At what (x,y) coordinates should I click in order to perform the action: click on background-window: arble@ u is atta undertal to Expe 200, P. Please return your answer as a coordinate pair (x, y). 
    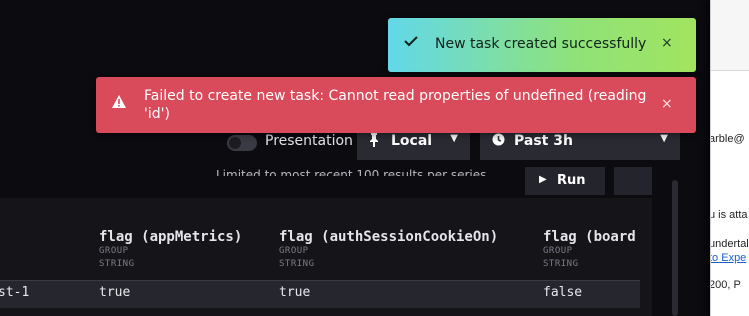
    Looking at the image, I should click on (729, 158).